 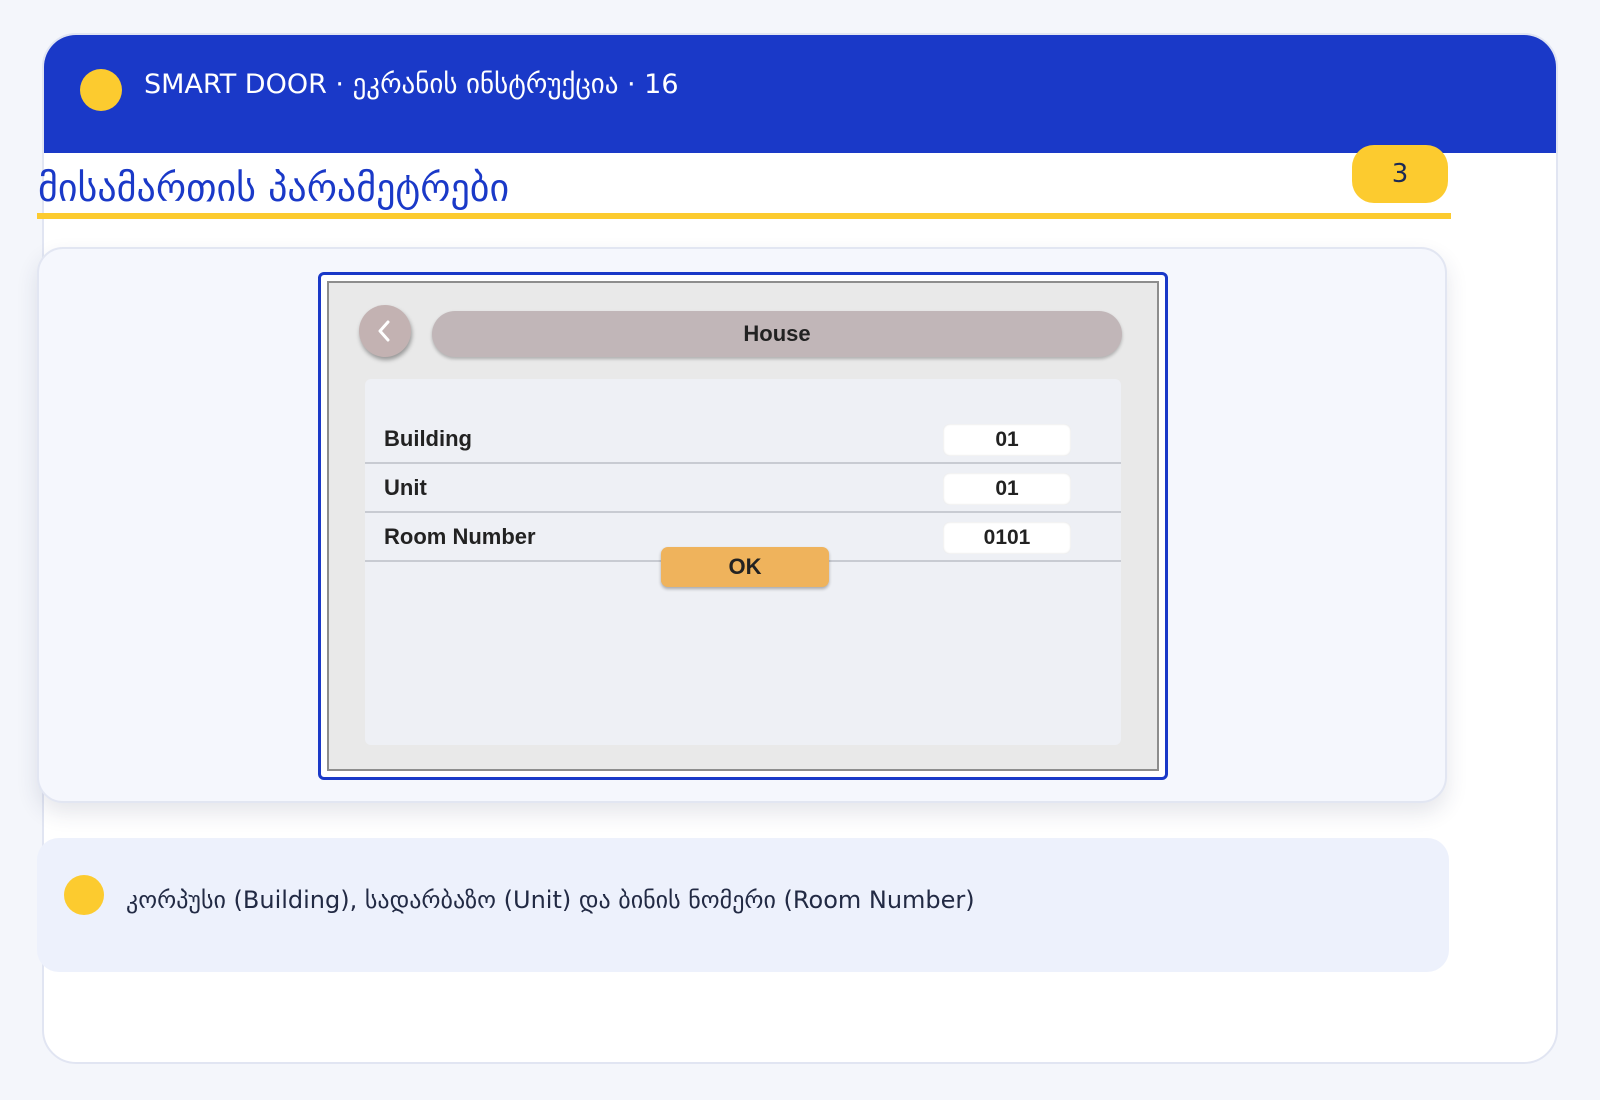 I want to click on room-number-label: Room Number, so click(x=460, y=536).